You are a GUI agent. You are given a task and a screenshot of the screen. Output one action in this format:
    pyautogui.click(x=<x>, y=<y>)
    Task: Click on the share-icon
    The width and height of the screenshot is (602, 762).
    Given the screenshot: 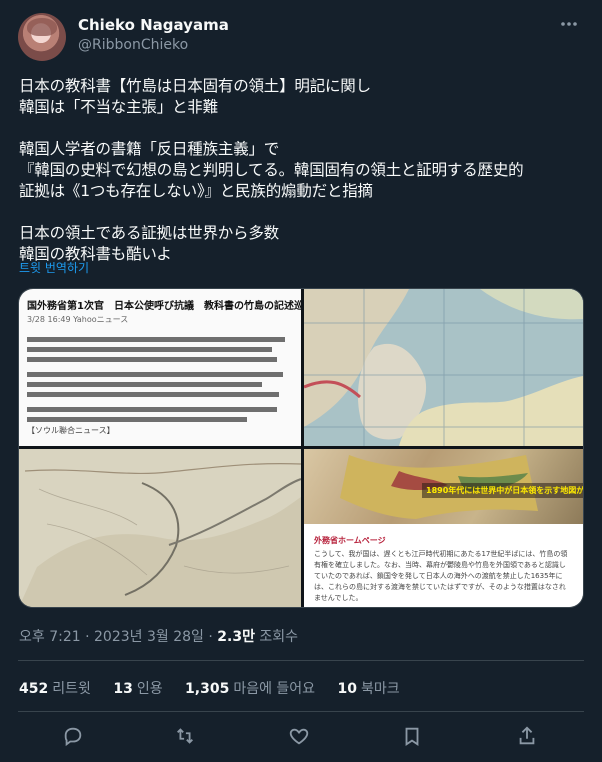 What is the action you would take?
    pyautogui.click(x=527, y=736)
    